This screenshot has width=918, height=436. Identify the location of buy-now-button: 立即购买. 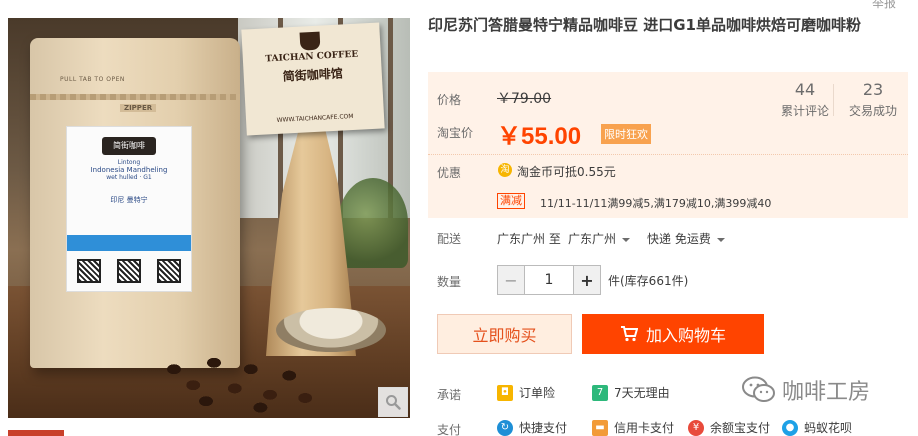
(504, 334).